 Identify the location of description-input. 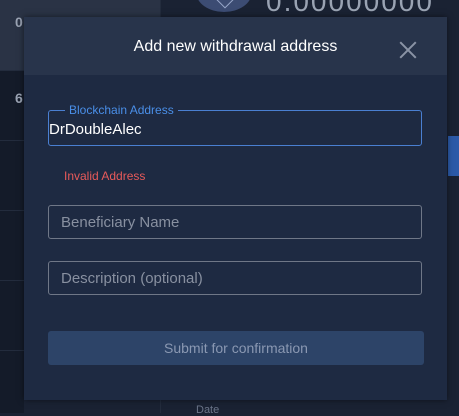
(235, 278).